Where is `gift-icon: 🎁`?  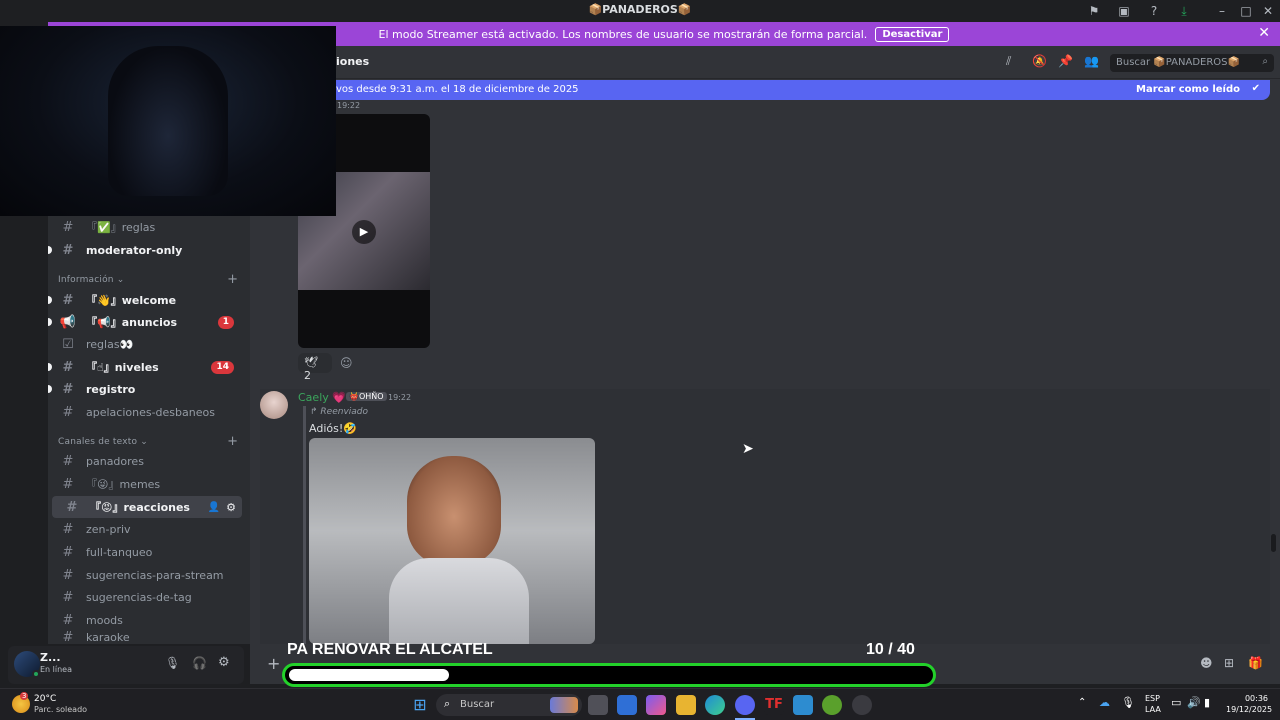
gift-icon: 🎁 is located at coordinates (1255, 663).